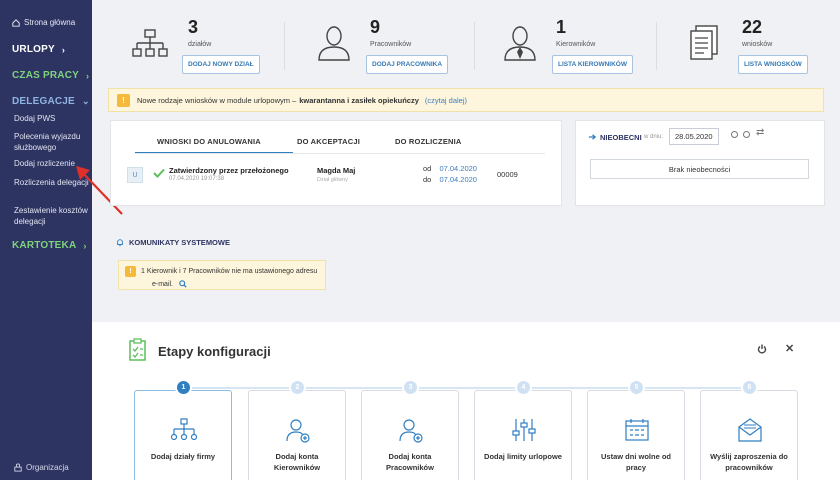 This screenshot has height=480, width=840. What do you see at coordinates (16, 22) in the screenshot?
I see `home-icon` at bounding box center [16, 22].